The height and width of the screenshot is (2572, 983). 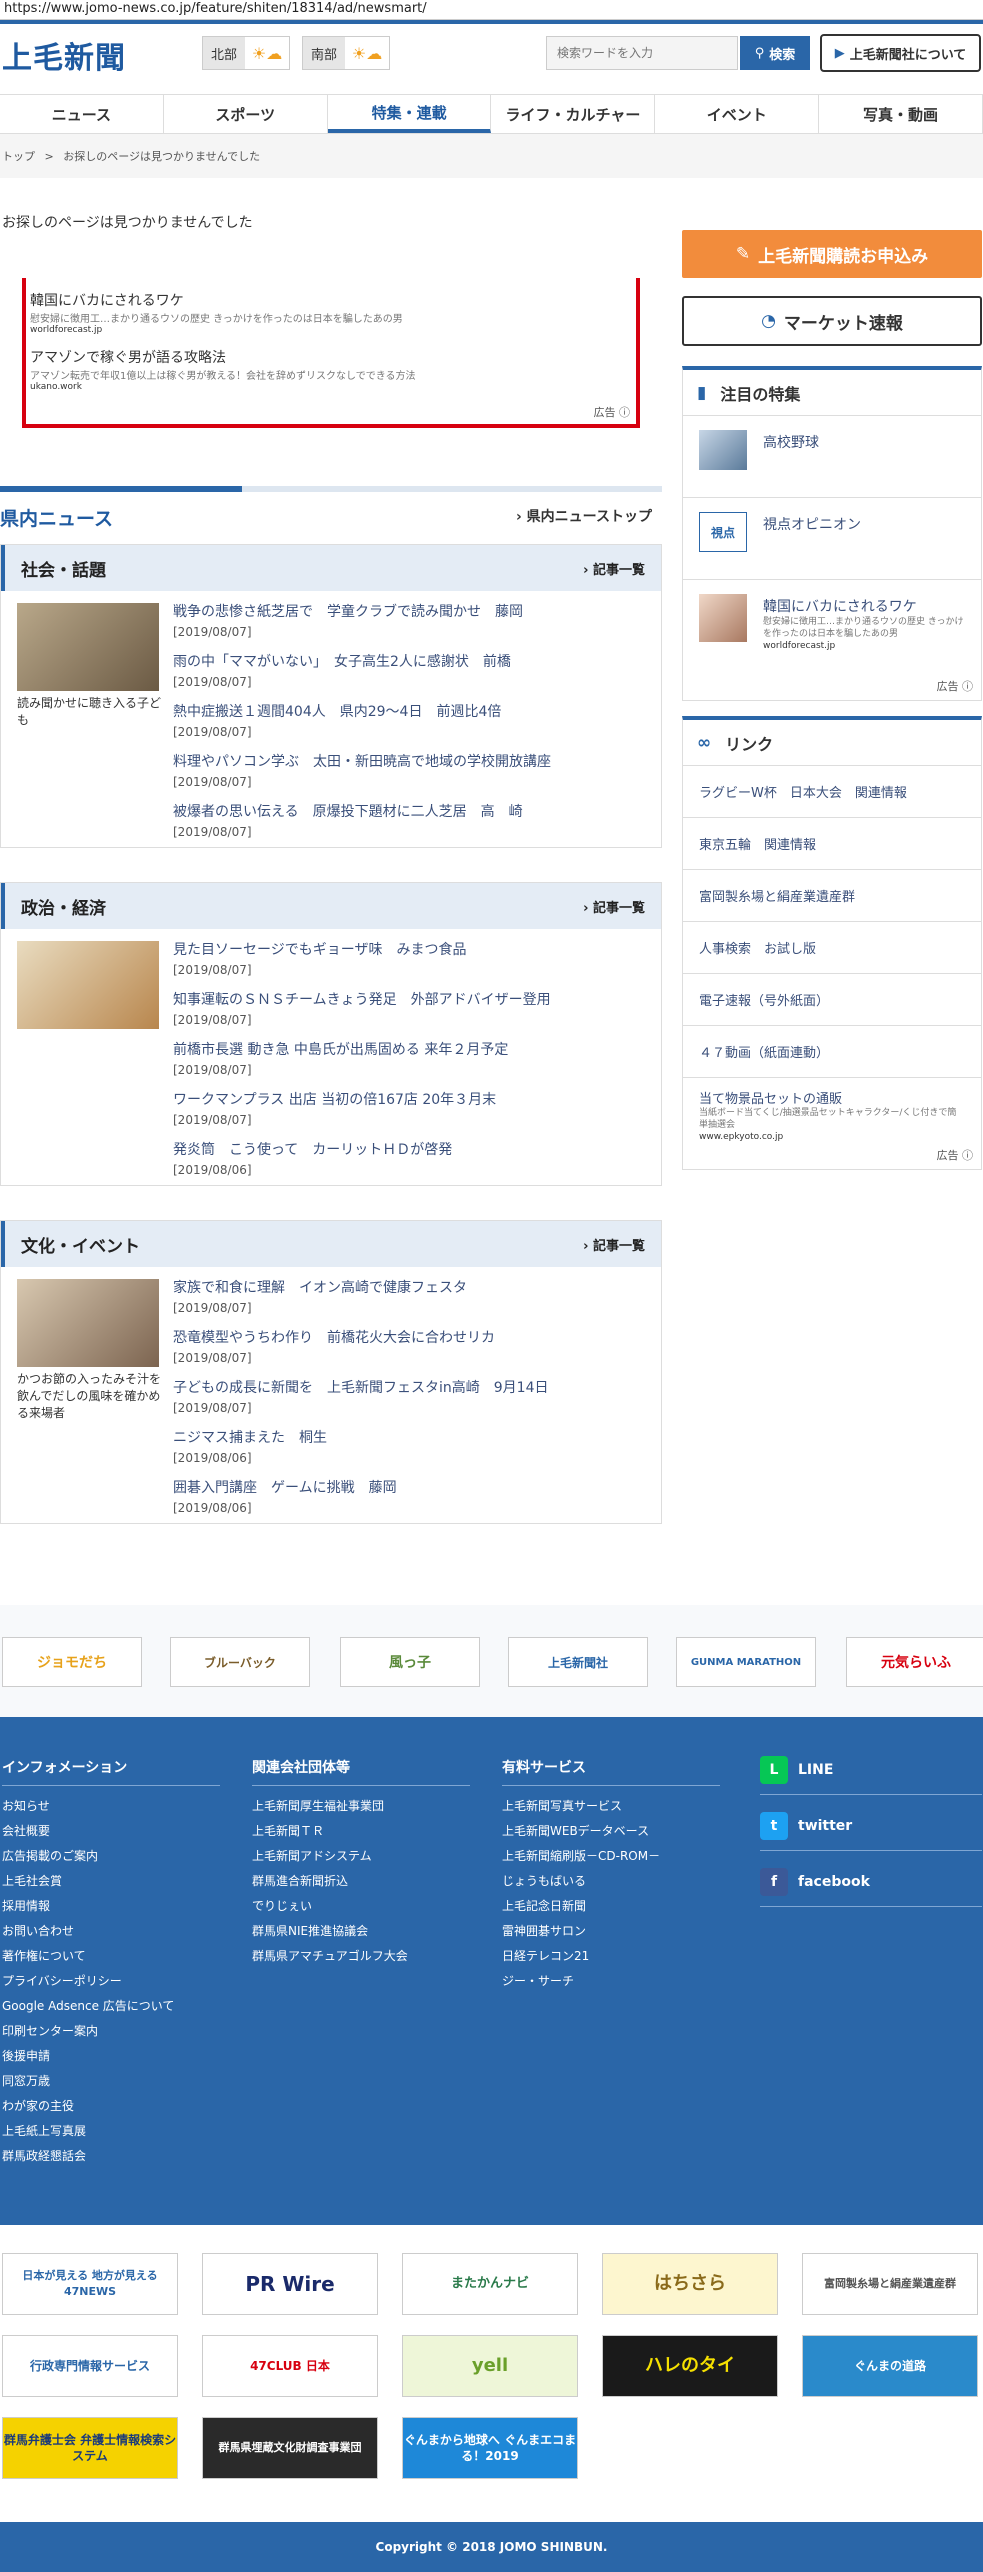 I want to click on news-item: 前橋市長選 動き急 中島氏が出馬固める 来年２月予定 [2019/08/07], so click(x=413, y=1064).